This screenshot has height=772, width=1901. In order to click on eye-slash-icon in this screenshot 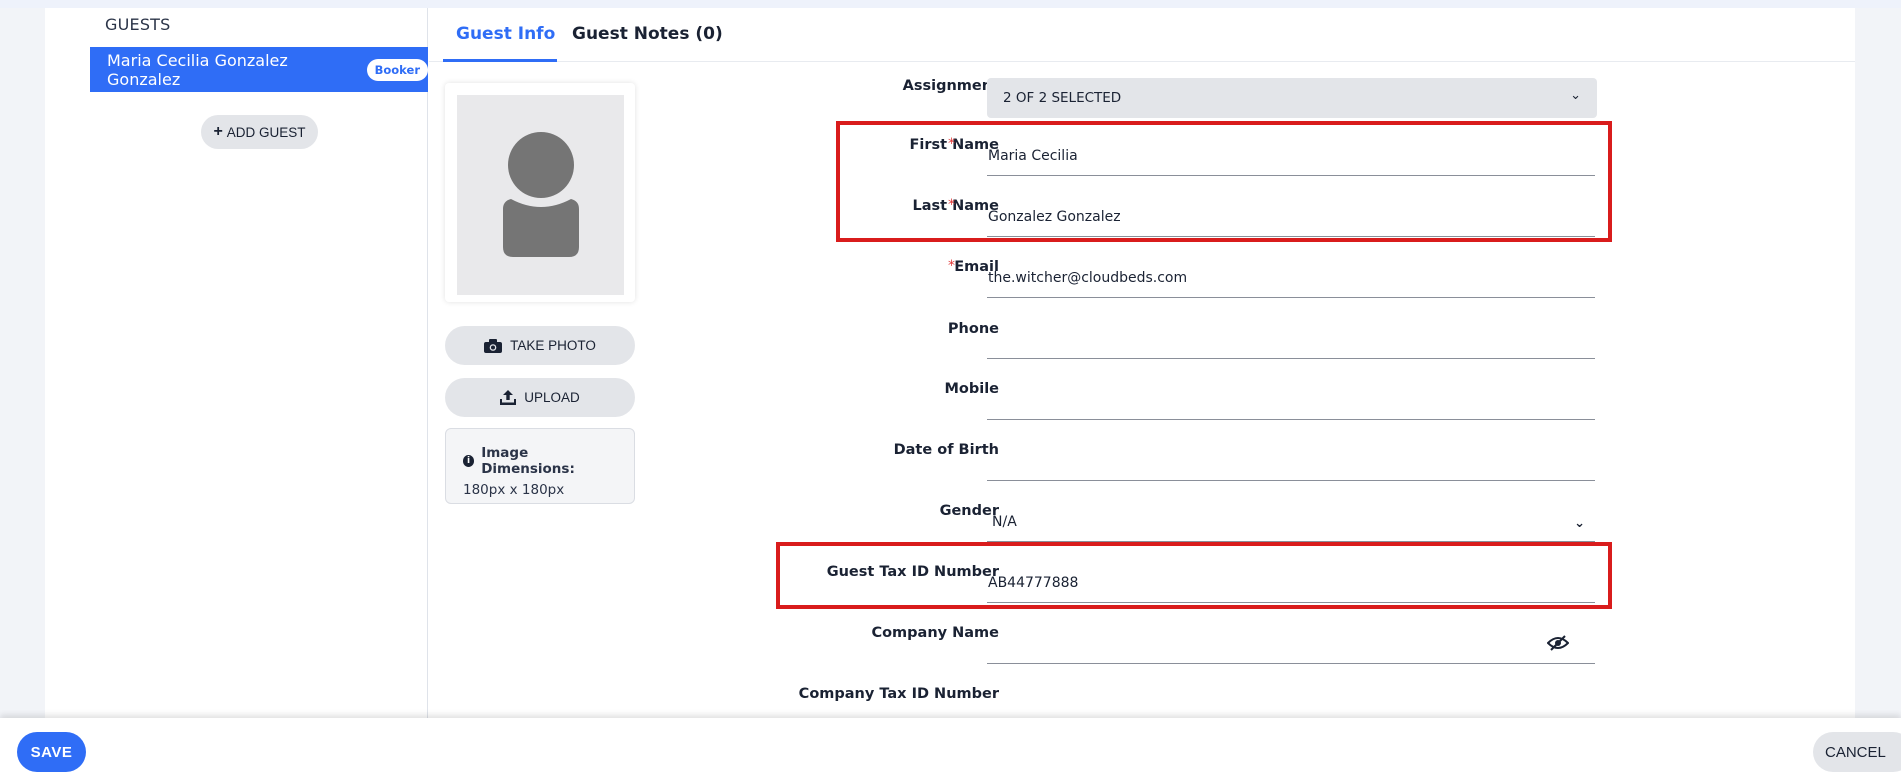, I will do `click(1558, 643)`.